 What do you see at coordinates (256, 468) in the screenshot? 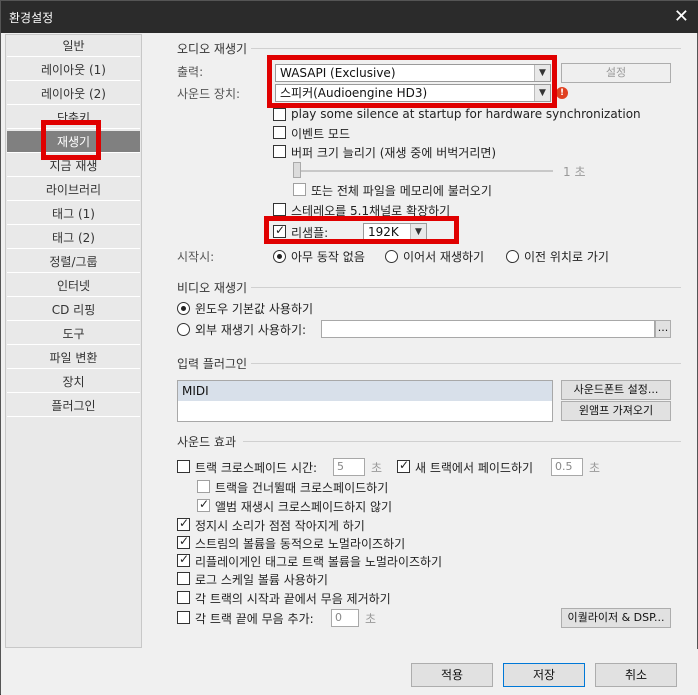
I see `crossfade-label: 트랙 크로스페이드 시간:` at bounding box center [256, 468].